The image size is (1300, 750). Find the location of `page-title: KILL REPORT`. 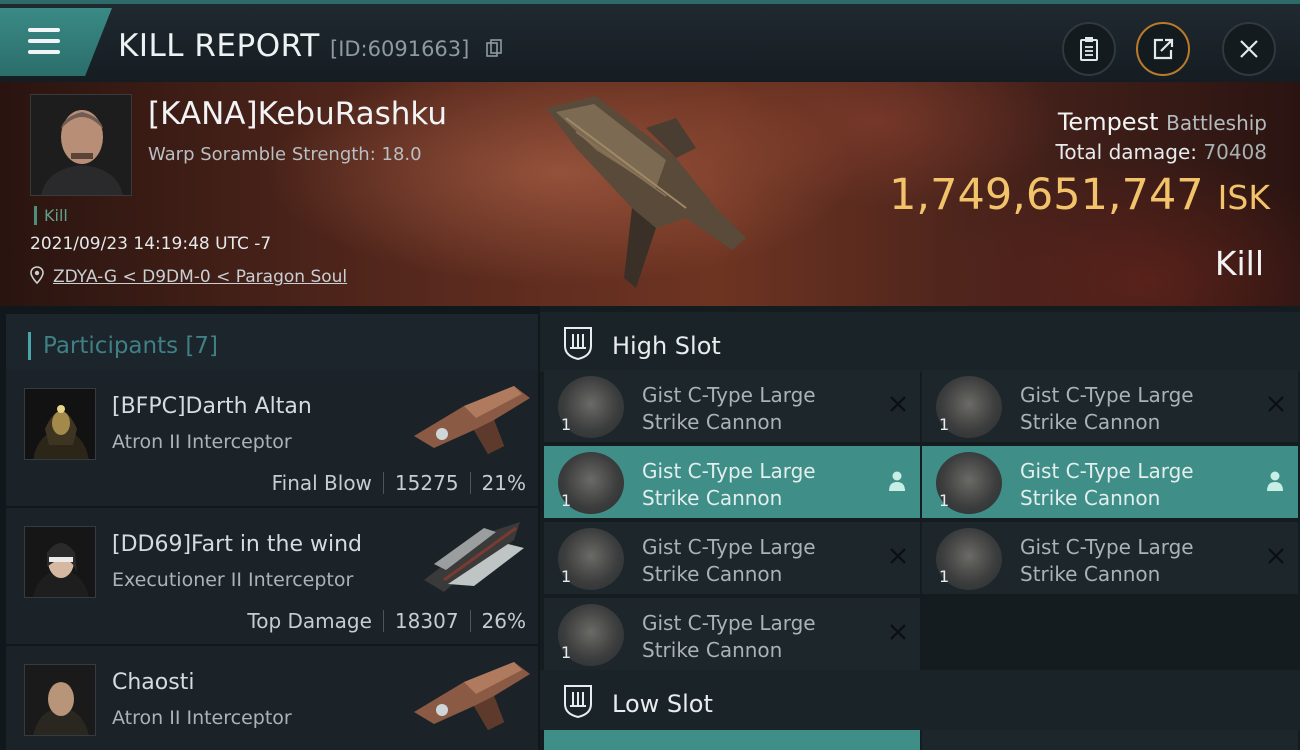

page-title: KILL REPORT is located at coordinates (219, 46).